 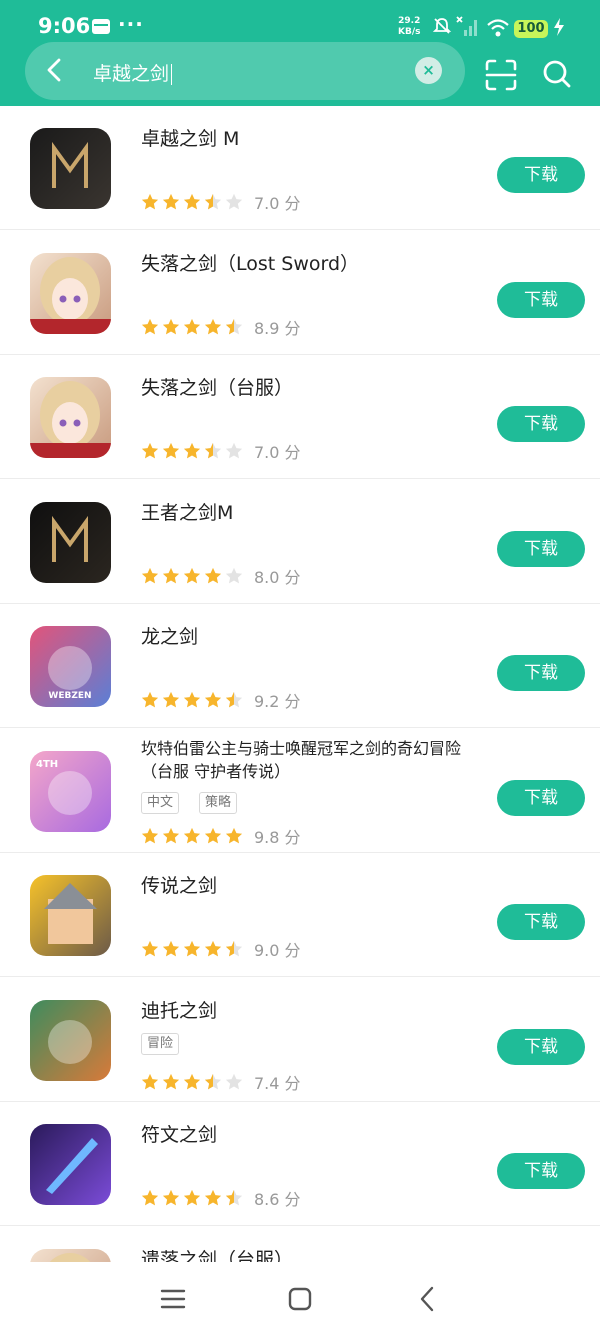 What do you see at coordinates (70, 293) in the screenshot?
I see `lost-sword-icon` at bounding box center [70, 293].